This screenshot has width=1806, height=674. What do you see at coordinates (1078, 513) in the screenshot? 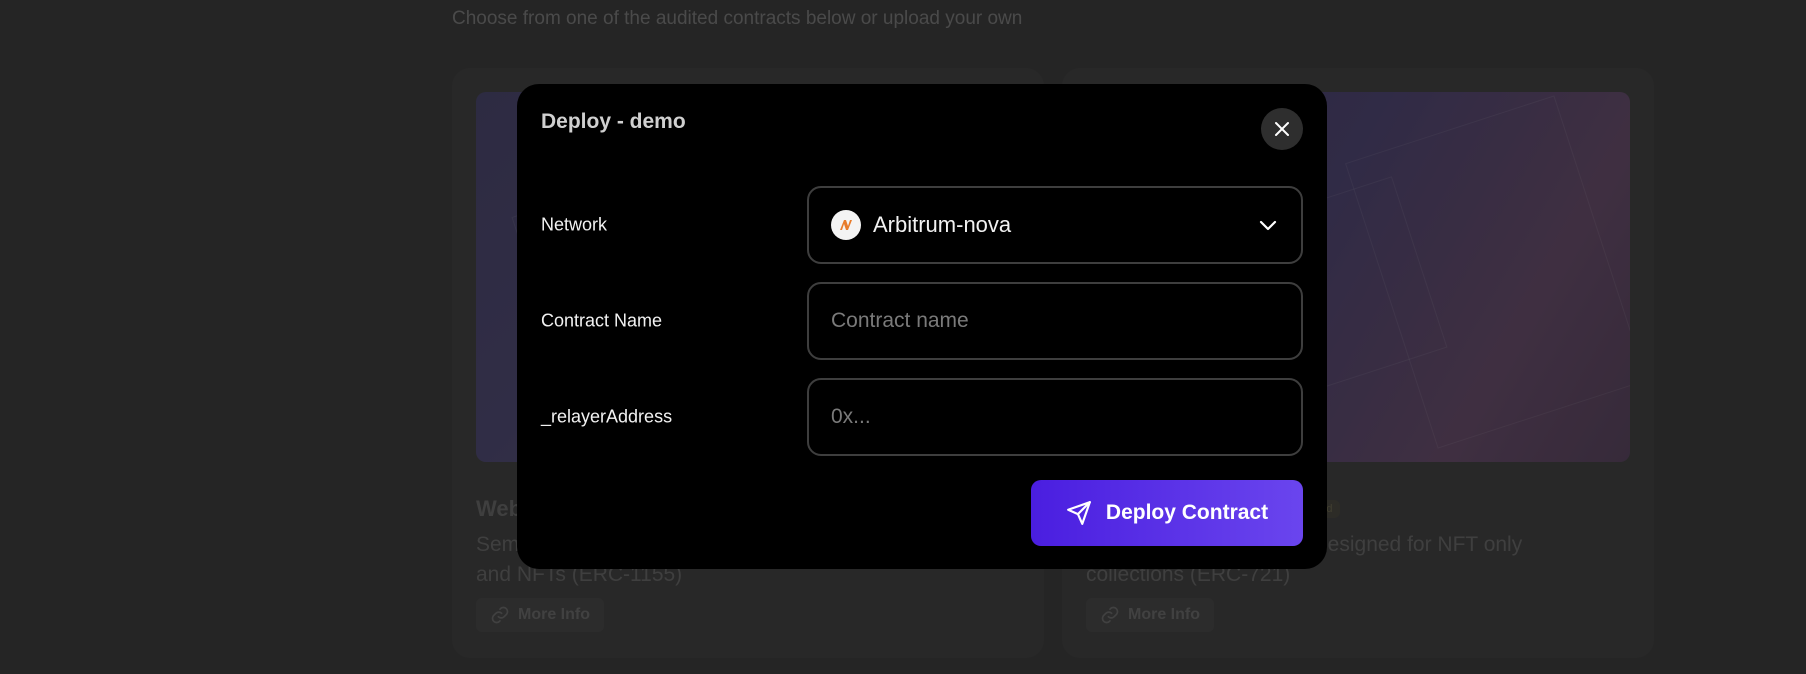
I see `send-icon` at bounding box center [1078, 513].